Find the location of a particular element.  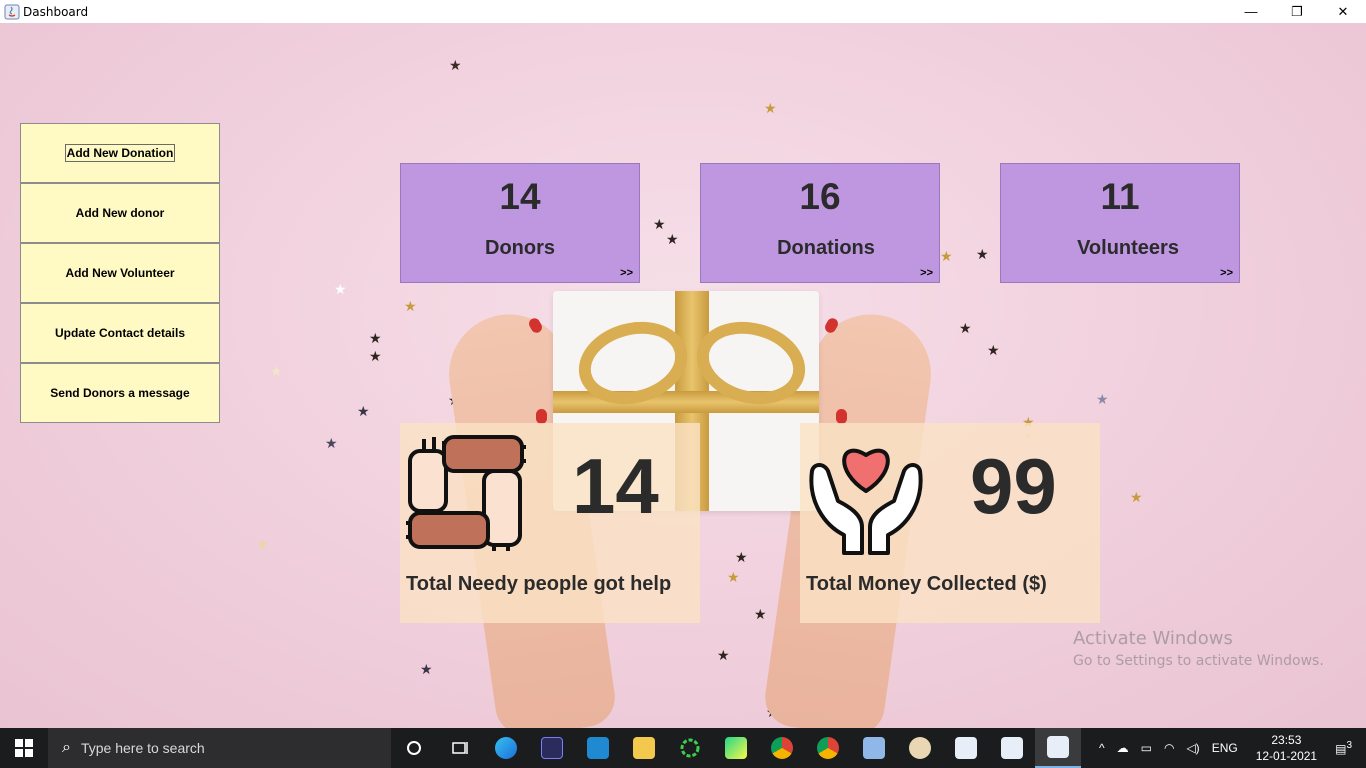

virtualbox-icon is located at coordinates (874, 748).